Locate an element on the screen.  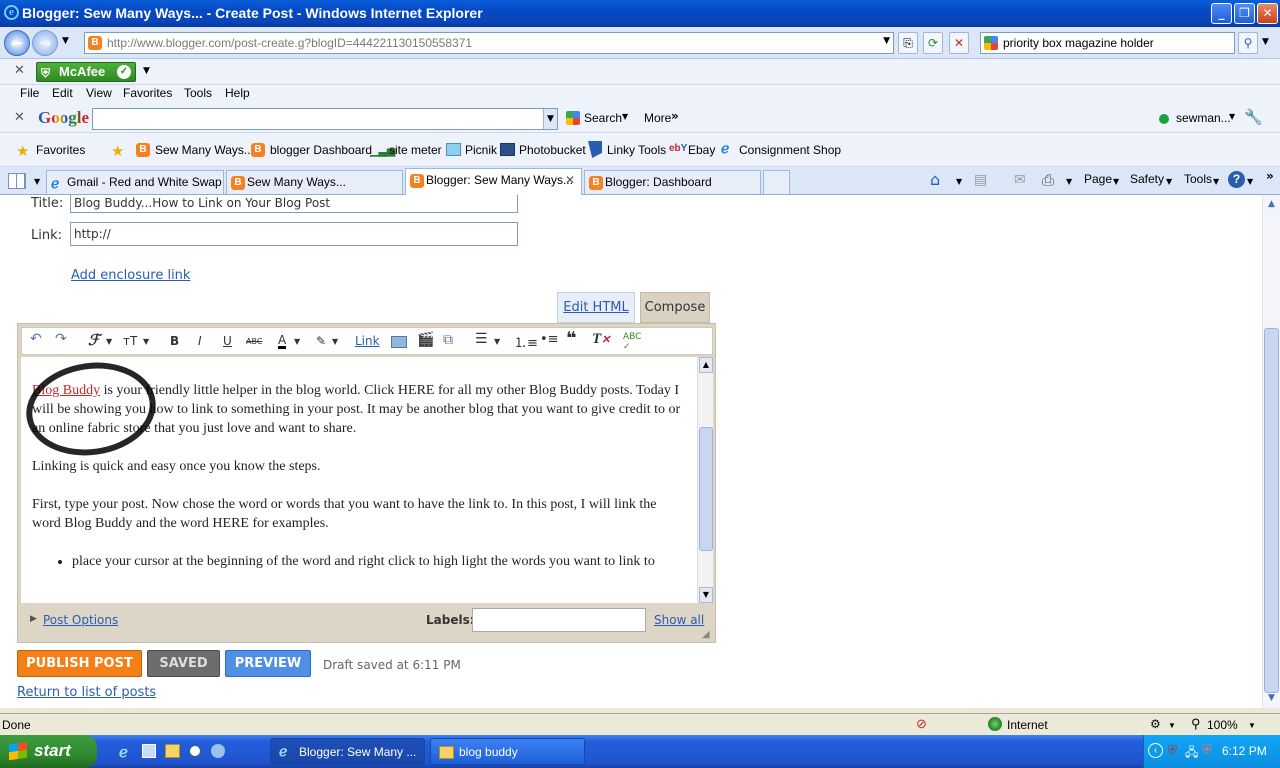
privacy-icon: ⊘ is located at coordinates (921, 724).